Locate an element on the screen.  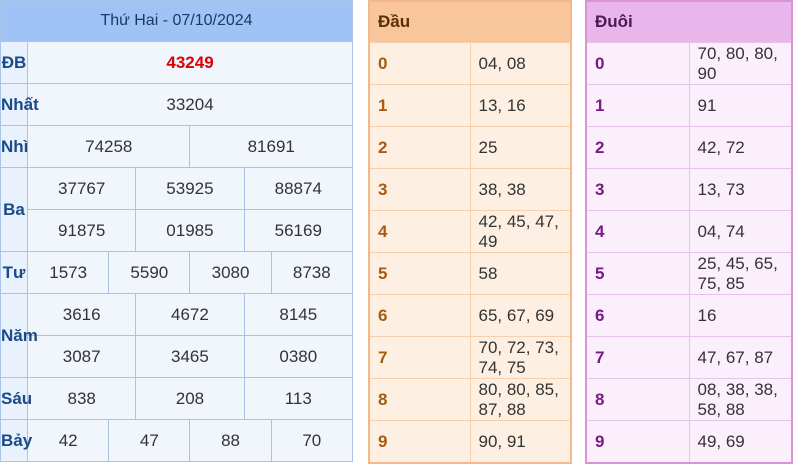
prize-row-nhi: Nhì 74258 81691 is located at coordinates (176, 146).